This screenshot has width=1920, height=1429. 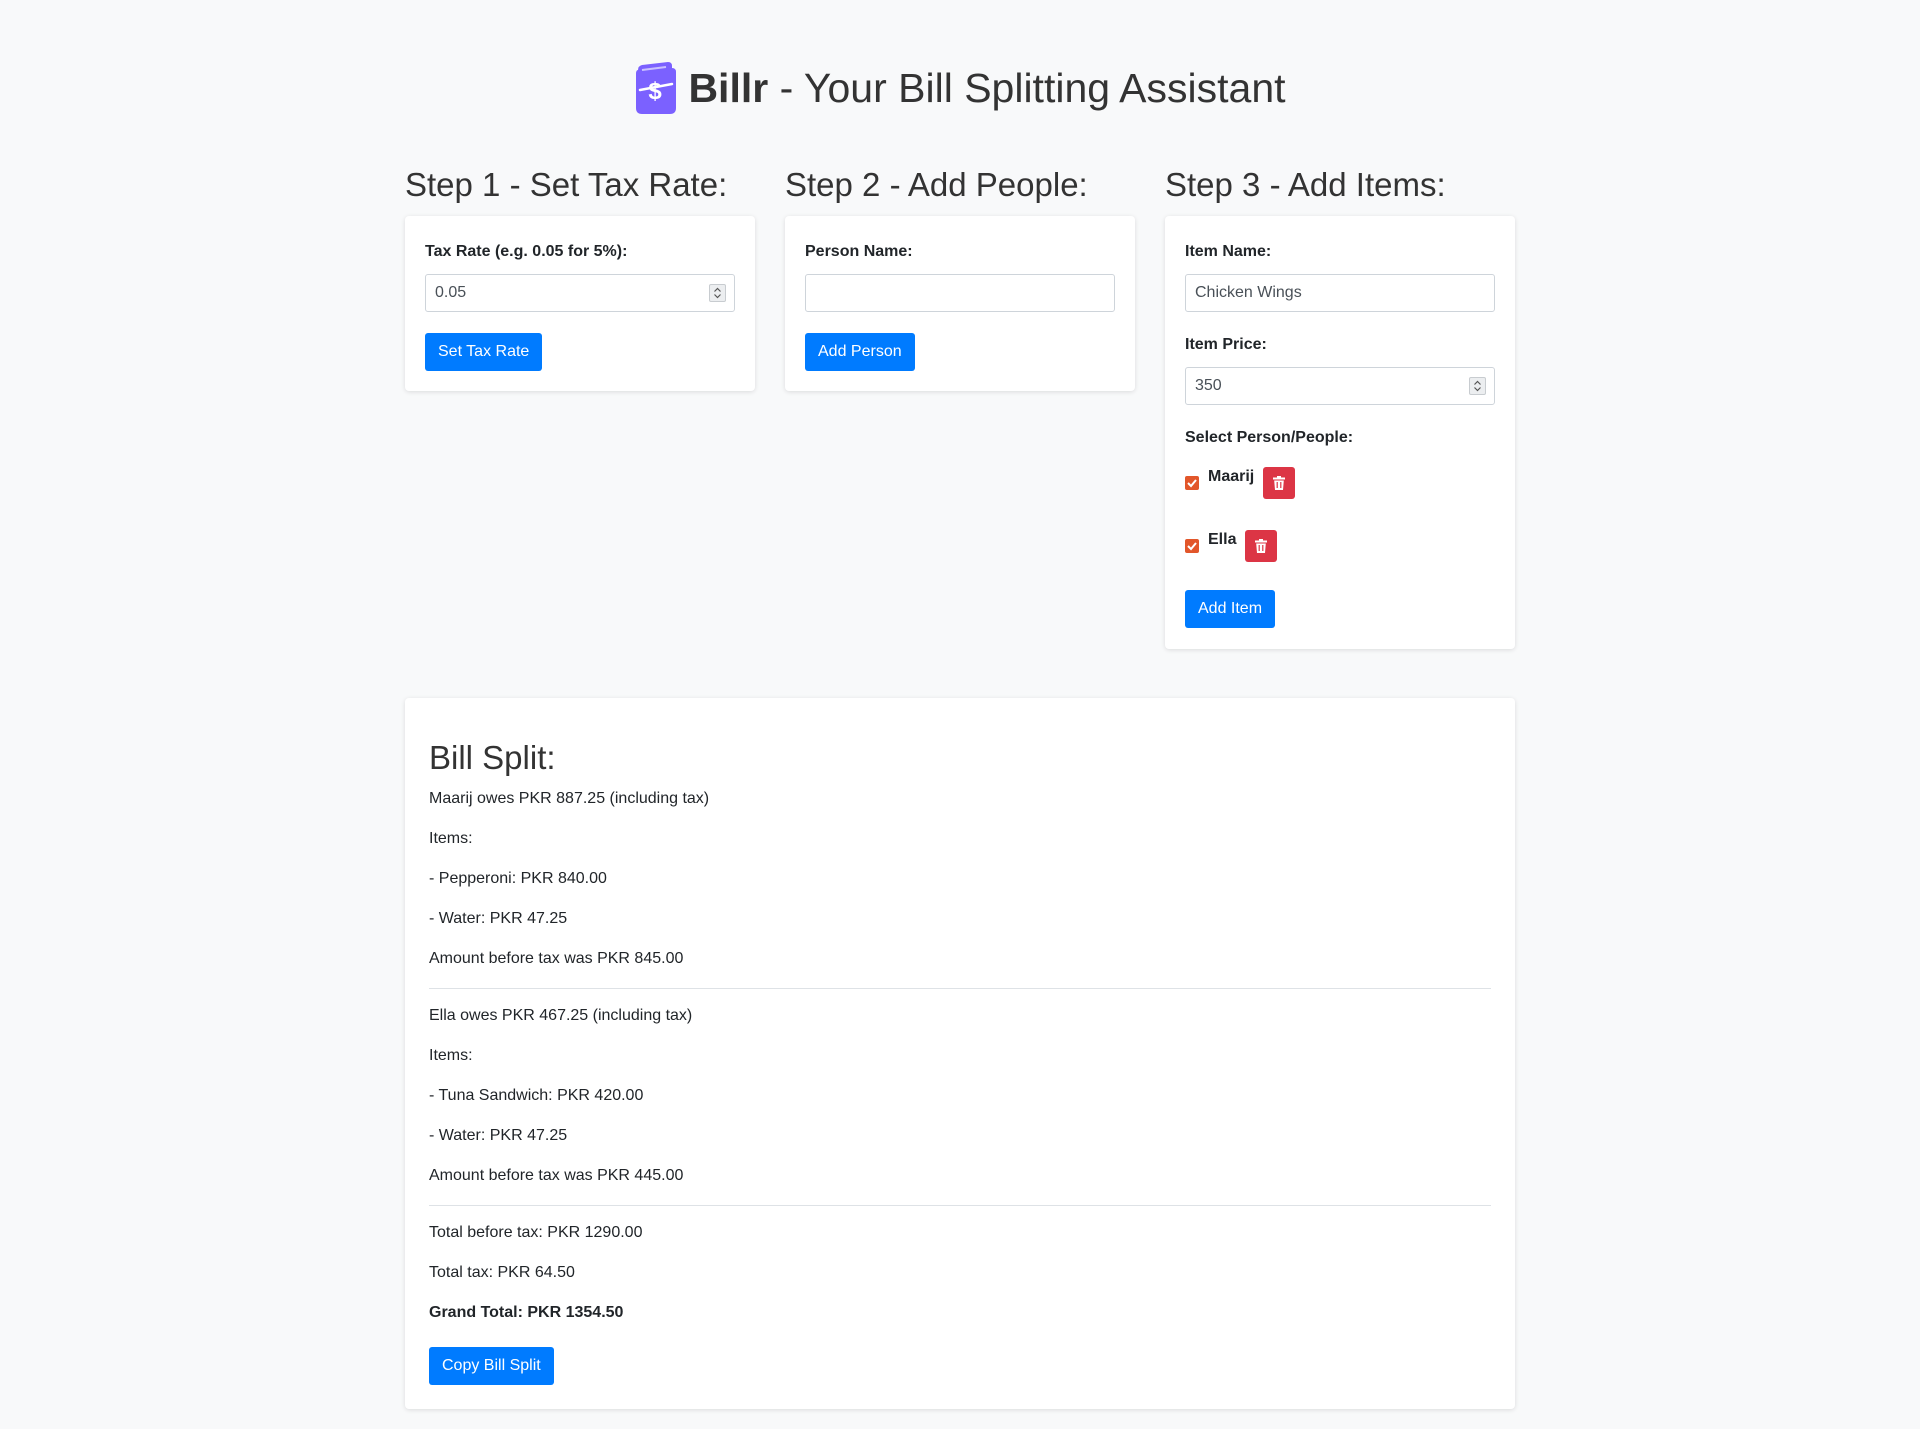 I want to click on app-header: $ Billr - Your Bill Splitting Assistant, so click(x=960, y=88).